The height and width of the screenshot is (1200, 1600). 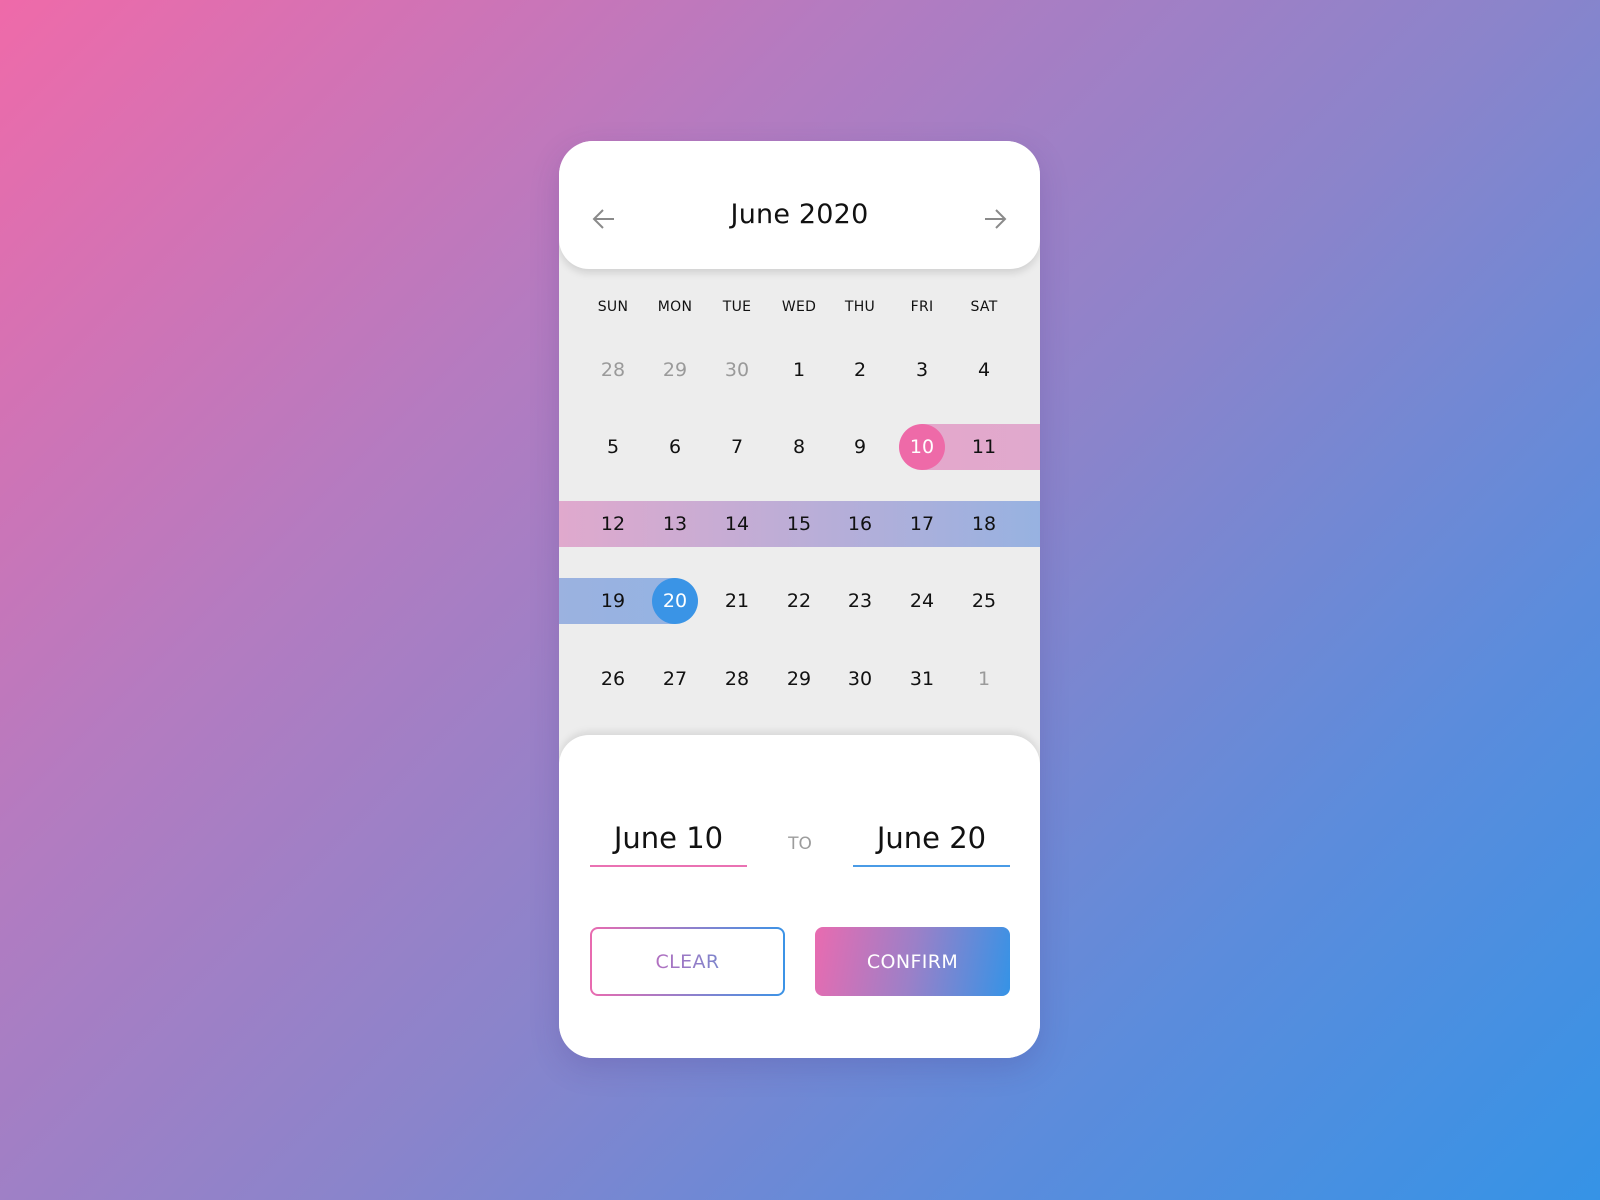 What do you see at coordinates (860, 679) in the screenshot?
I see `calendar-day: 30` at bounding box center [860, 679].